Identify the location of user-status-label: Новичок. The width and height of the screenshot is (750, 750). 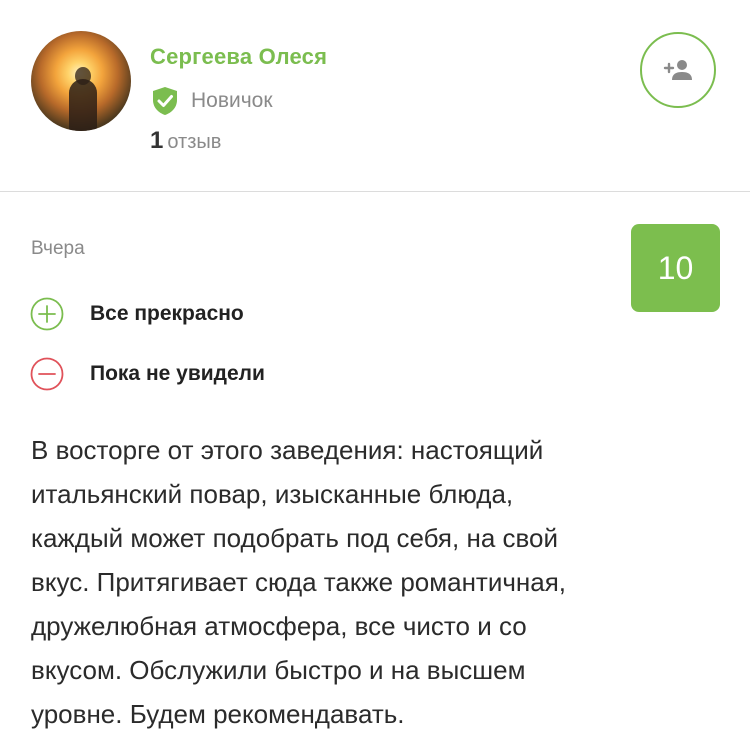
(232, 100).